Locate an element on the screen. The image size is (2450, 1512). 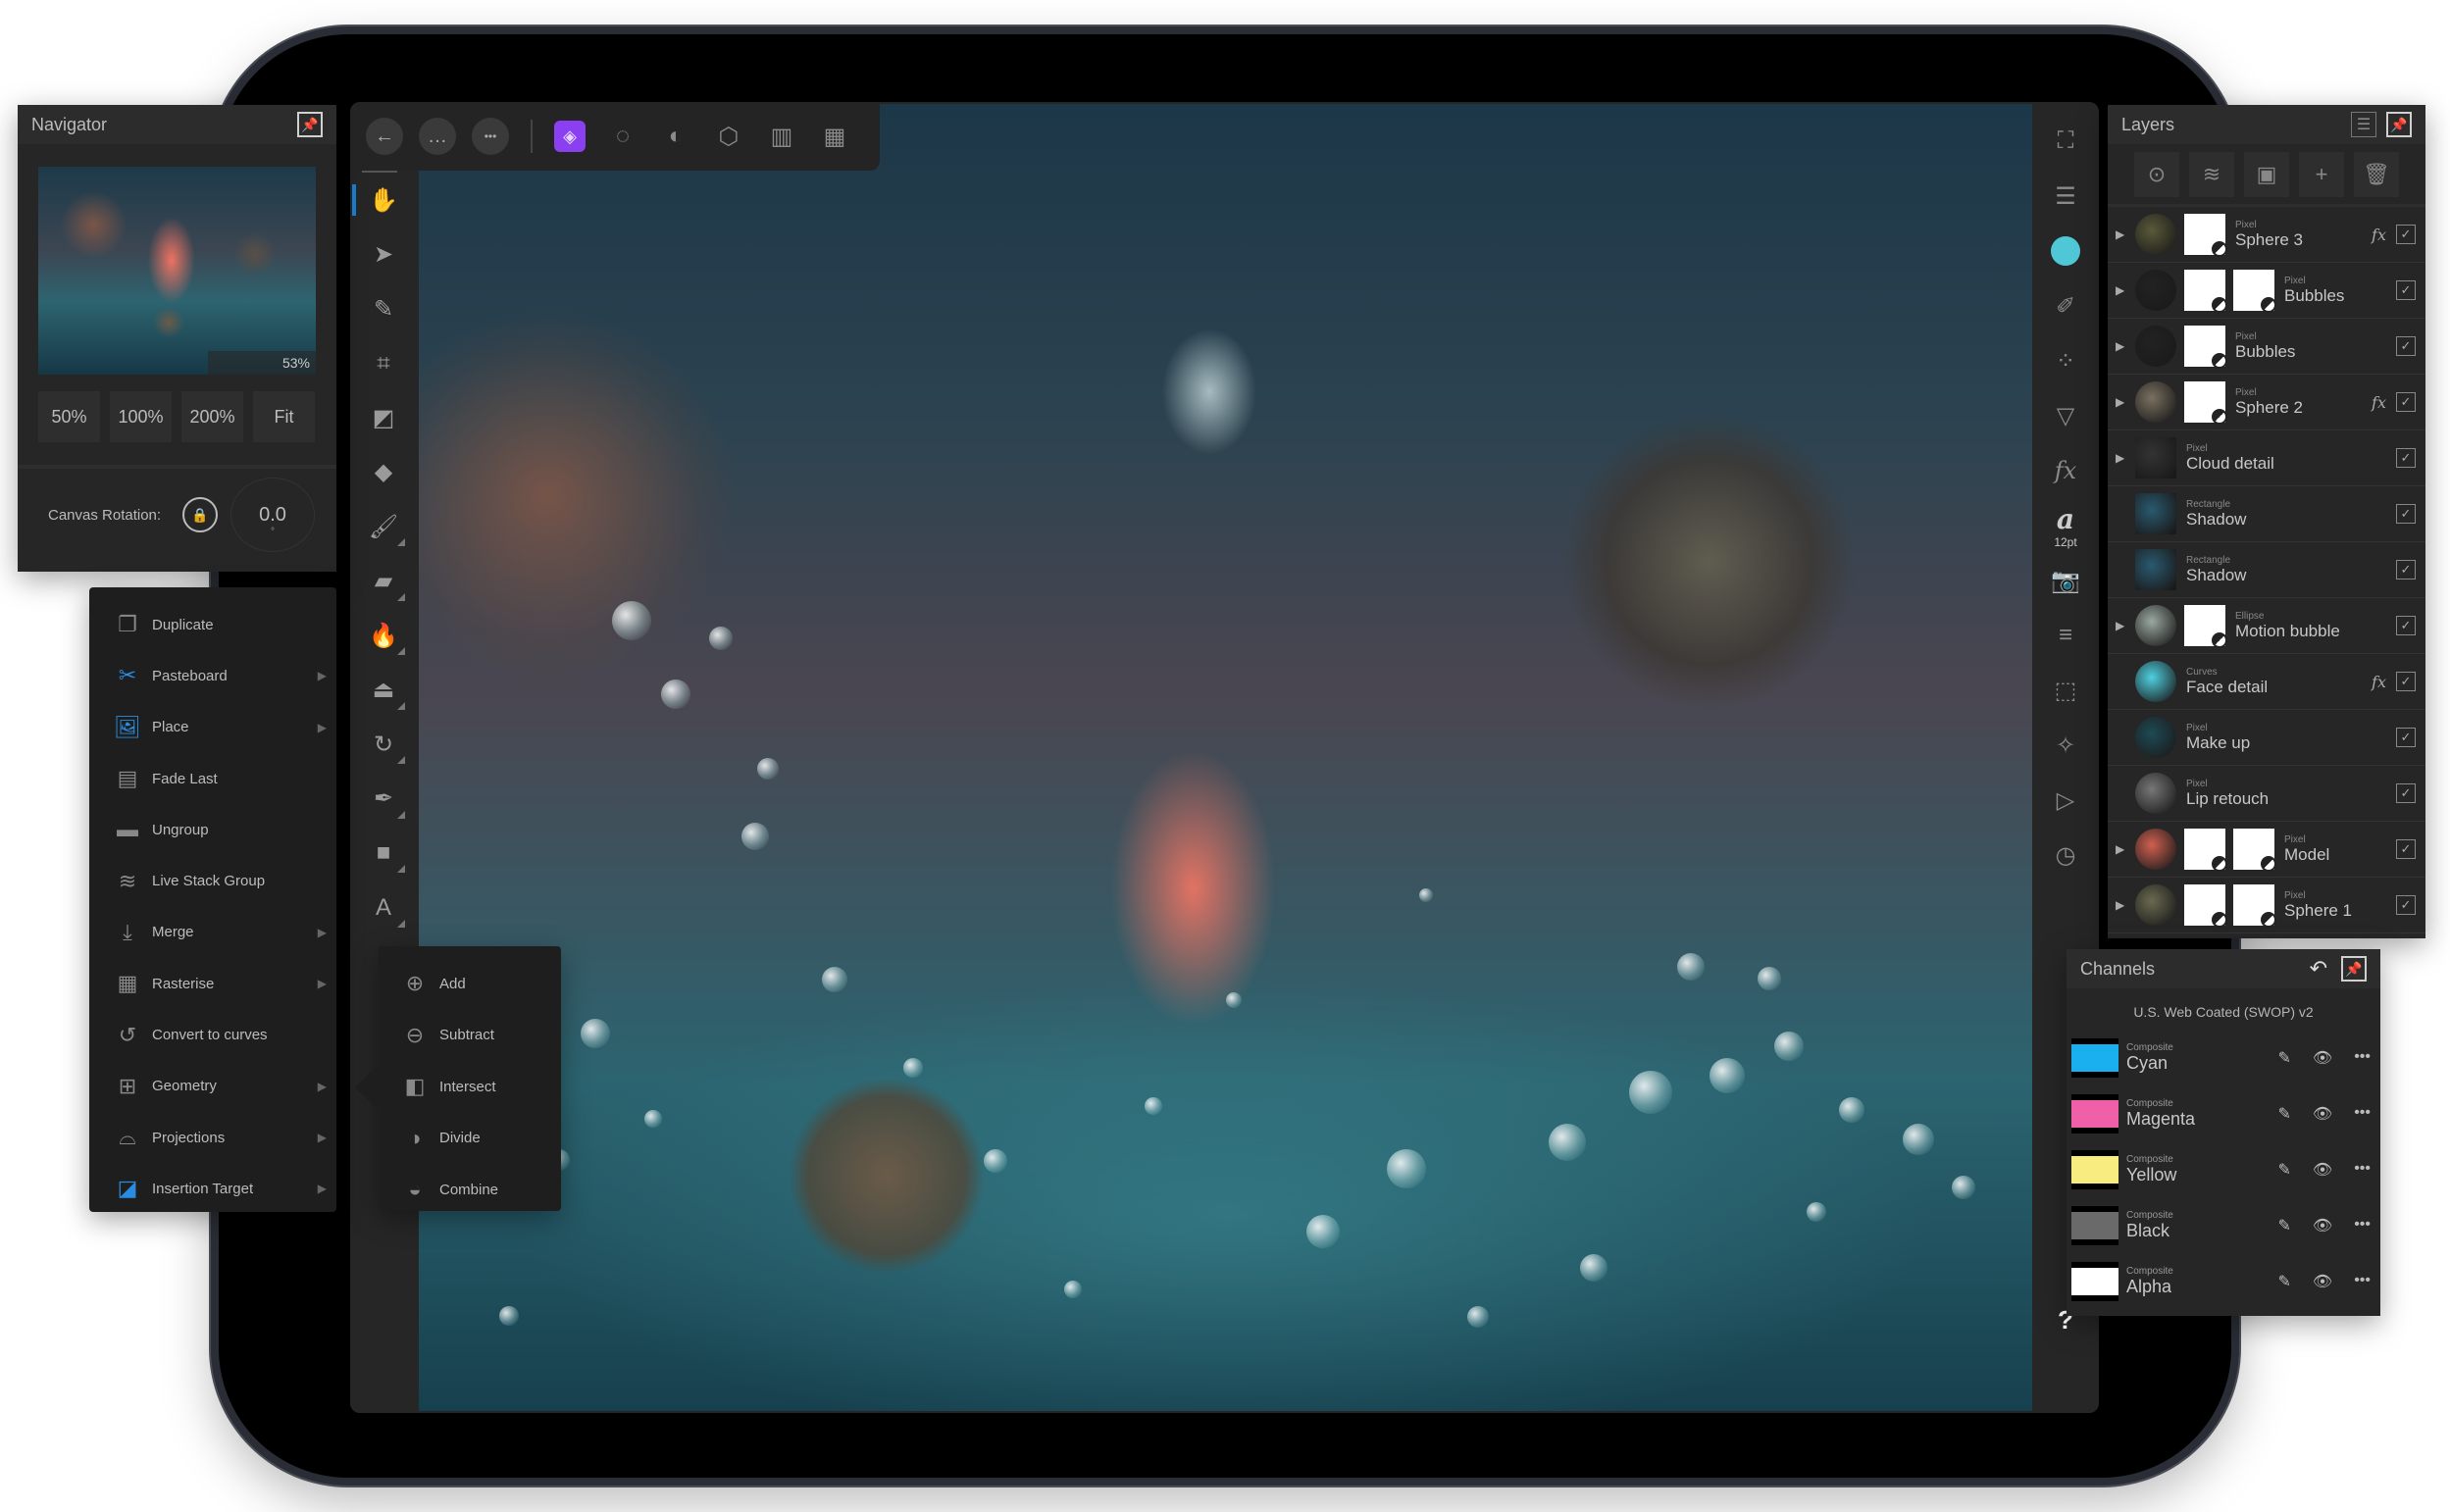
layer-row: ▶ Ellipse Motion bubble ✓ is located at coordinates (2266, 626).